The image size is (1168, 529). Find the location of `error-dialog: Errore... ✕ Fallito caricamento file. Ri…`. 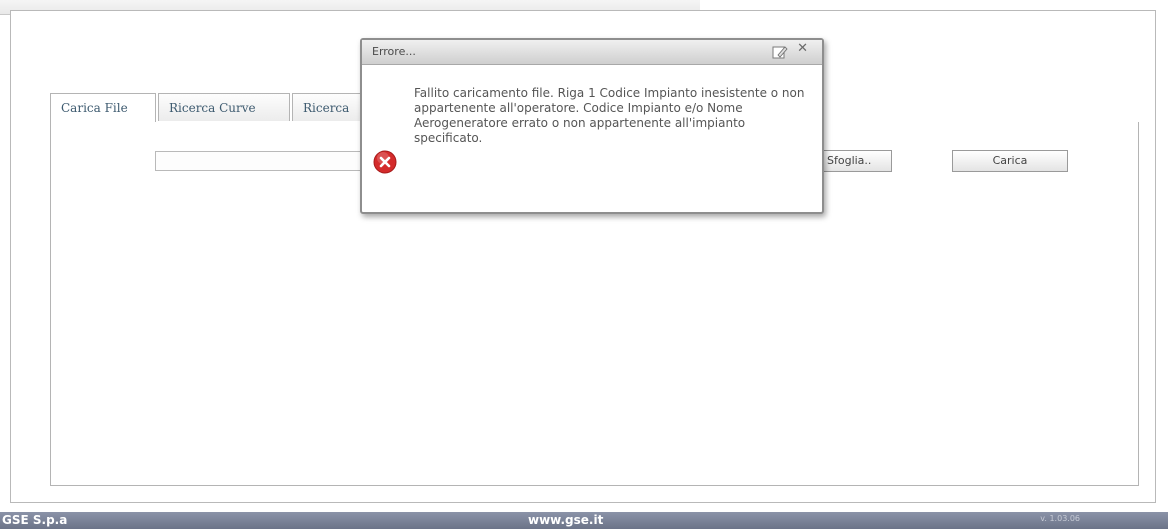

error-dialog: Errore... ✕ Fallito caricamento file. Ri… is located at coordinates (592, 126).